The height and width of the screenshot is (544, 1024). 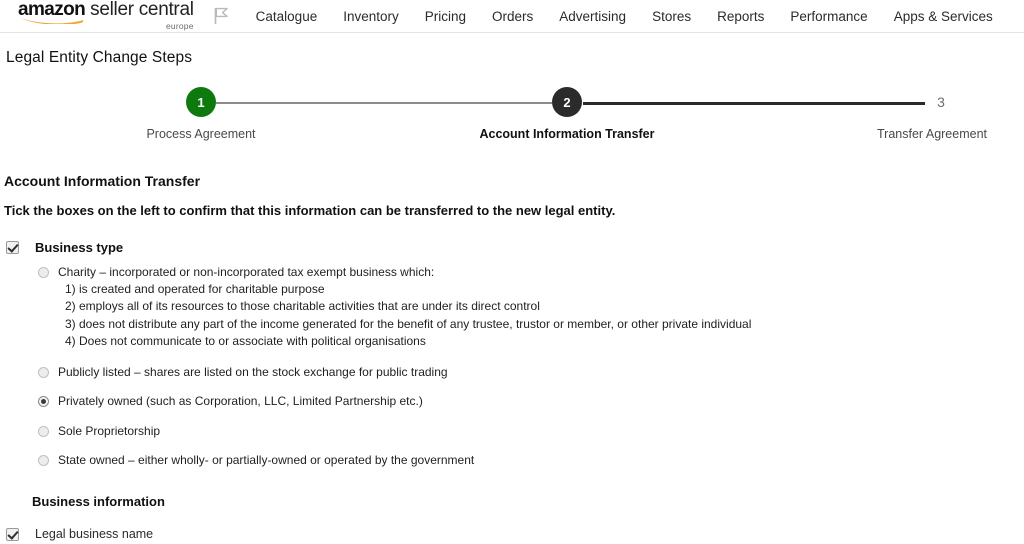 I want to click on radio-state-owned, so click(x=43, y=460).